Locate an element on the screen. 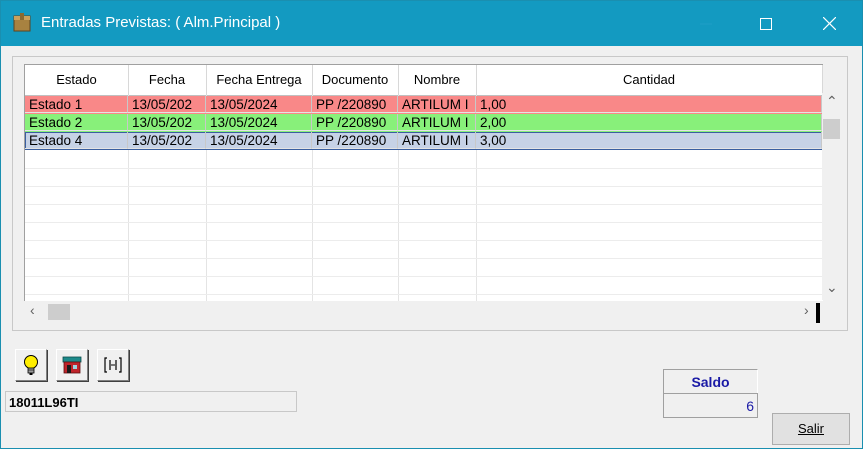  column-width-icon is located at coordinates (113, 365).